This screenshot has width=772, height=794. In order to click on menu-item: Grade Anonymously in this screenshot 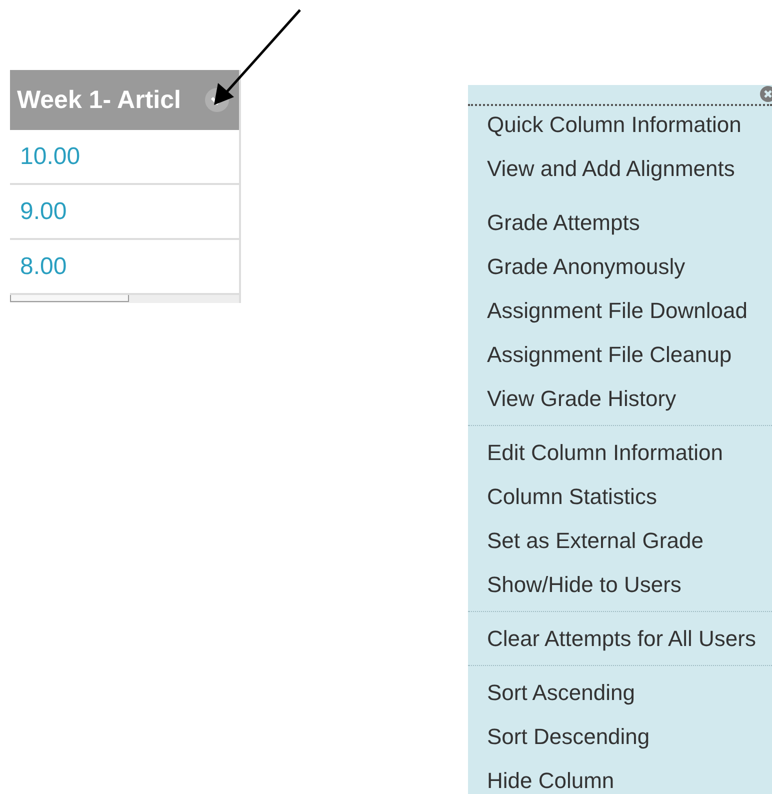, I will do `click(586, 267)`.